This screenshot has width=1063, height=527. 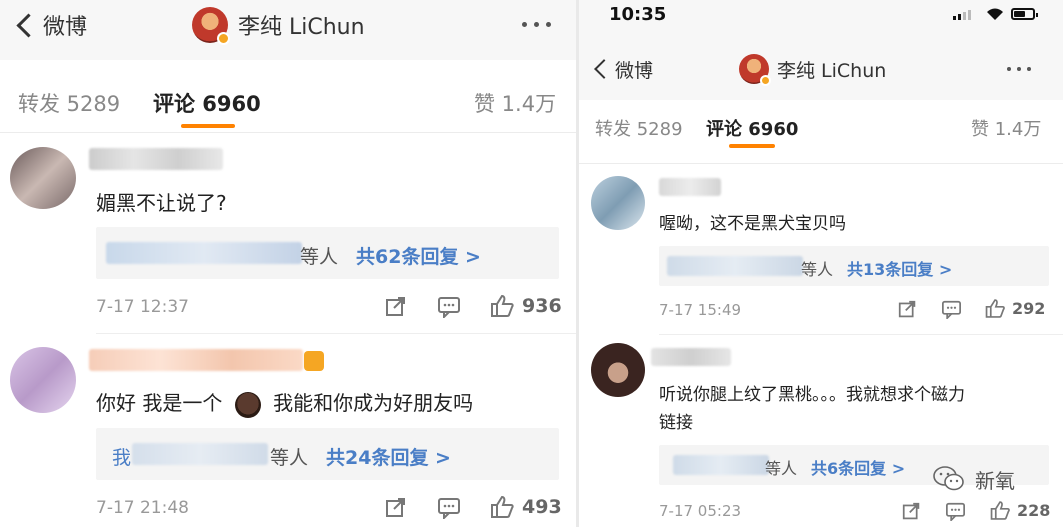 What do you see at coordinates (858, 467) in the screenshot?
I see `reply-count-link: 共6条回复 >` at bounding box center [858, 467].